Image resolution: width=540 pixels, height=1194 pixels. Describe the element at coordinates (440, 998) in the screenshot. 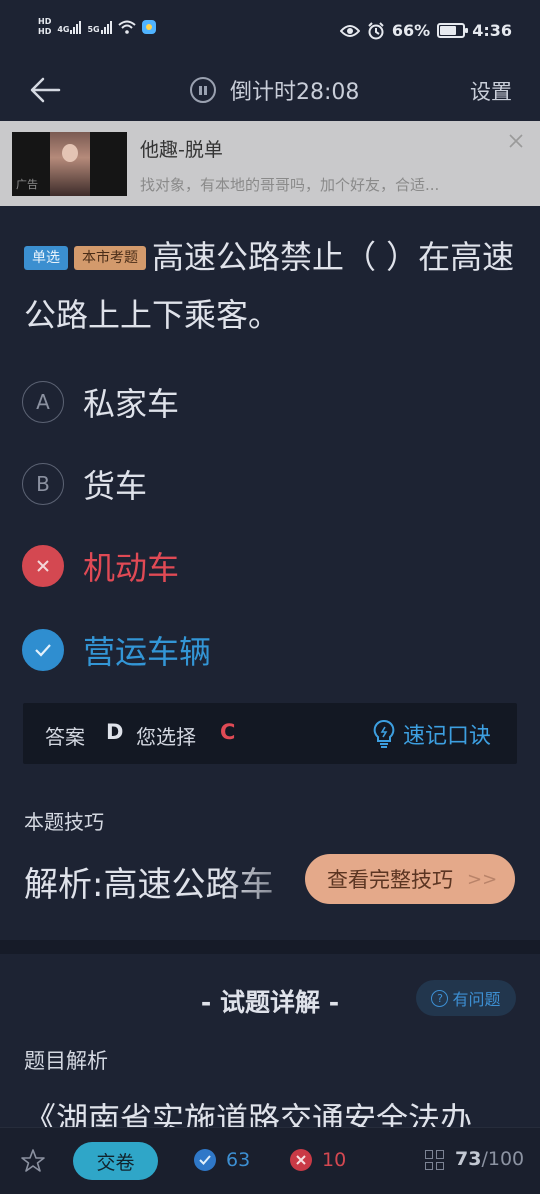

I see `question-mark-icon: ?` at that location.